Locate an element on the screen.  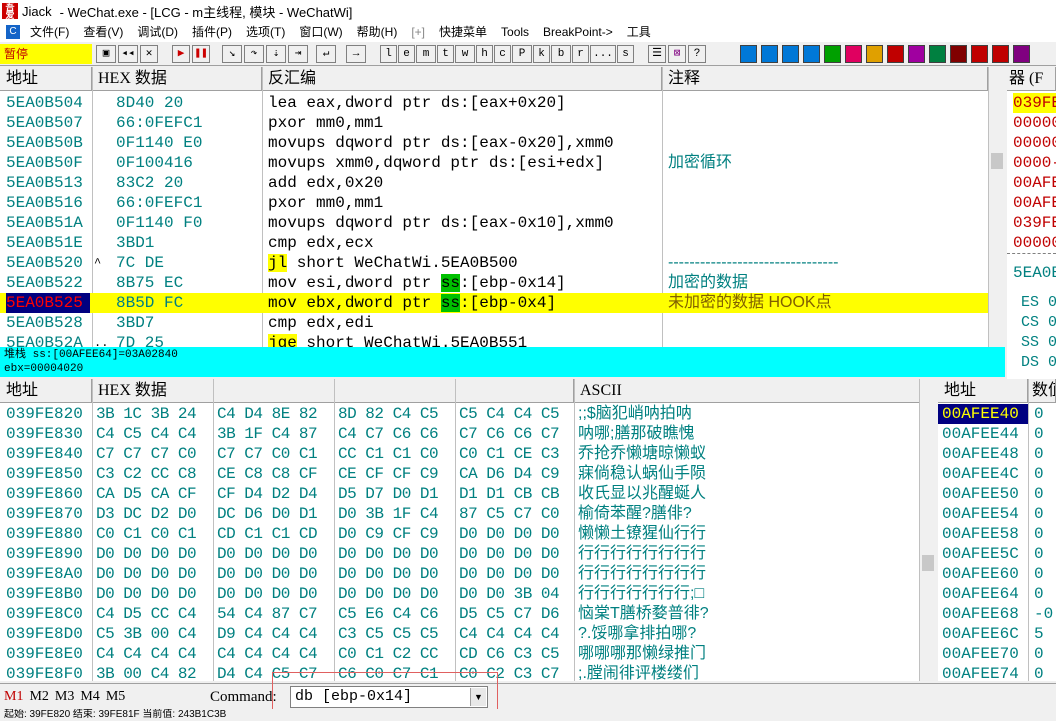
plugin-button-5-icon is located at coordinates (853, 54).